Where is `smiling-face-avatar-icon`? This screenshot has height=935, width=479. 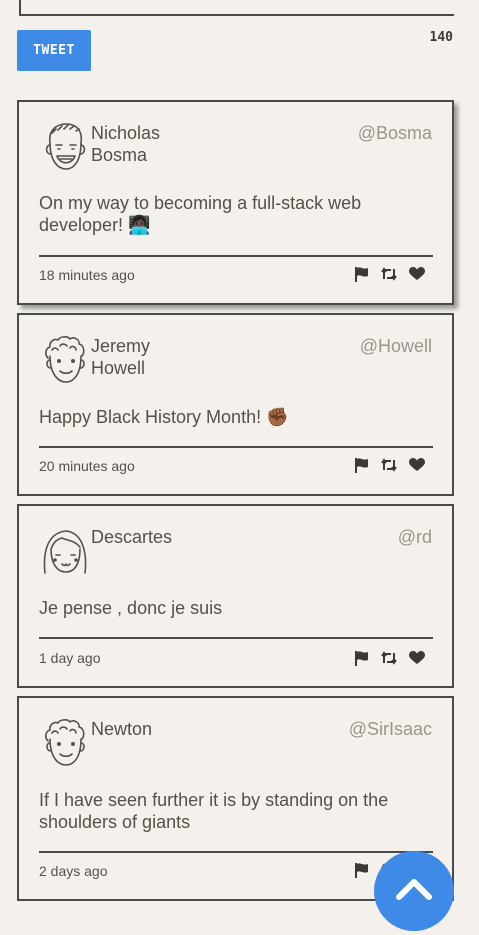
smiling-face-avatar-icon is located at coordinates (65, 147).